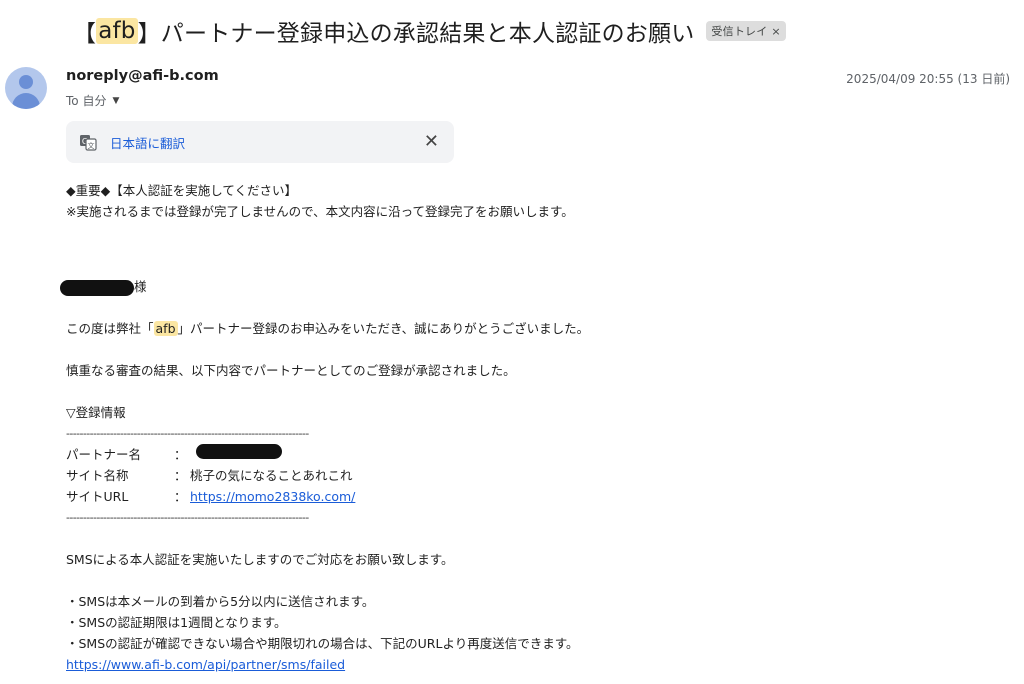  Describe the element at coordinates (91, 145) in the screenshot. I see `svg-text: 文` at that location.